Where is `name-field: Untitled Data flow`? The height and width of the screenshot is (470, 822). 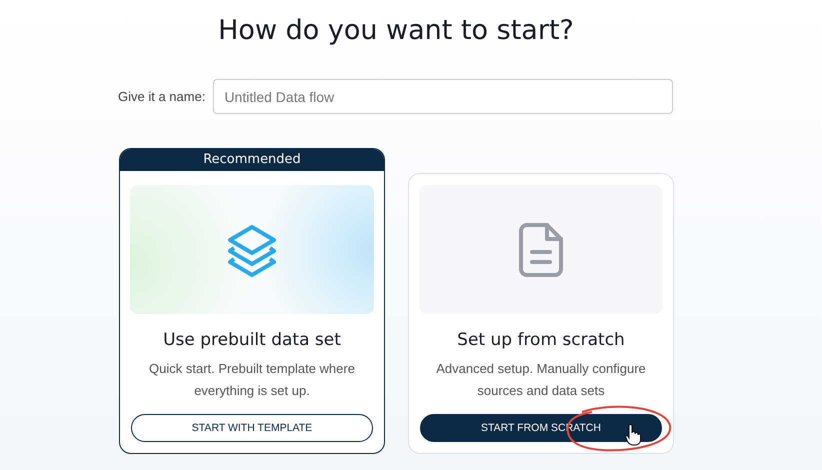
name-field: Untitled Data flow is located at coordinates (443, 96).